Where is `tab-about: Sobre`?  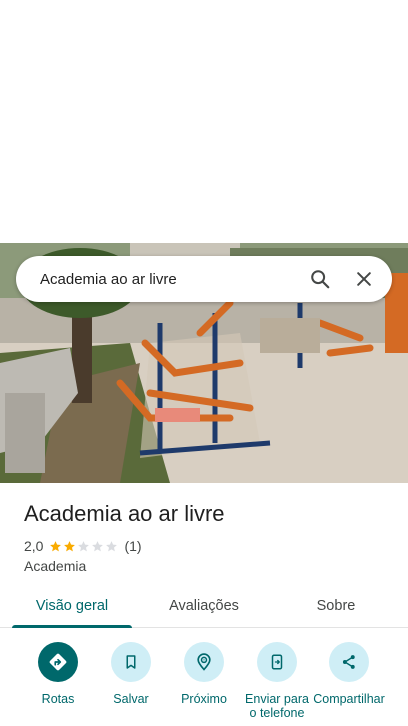 tab-about: Sobre is located at coordinates (336, 605).